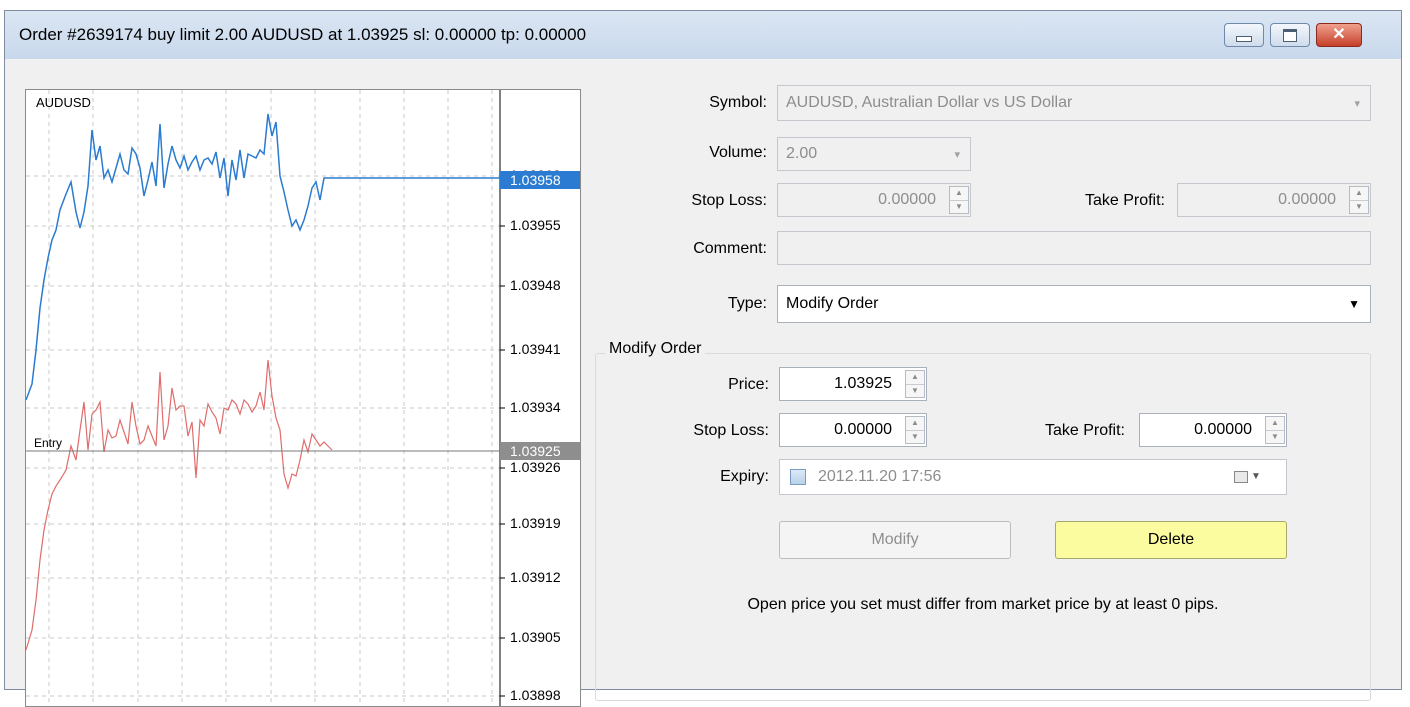 The width and height of the screenshot is (1410, 707). Describe the element at coordinates (655, 349) in the screenshot. I see `modify-order-title: Modify Order` at that location.